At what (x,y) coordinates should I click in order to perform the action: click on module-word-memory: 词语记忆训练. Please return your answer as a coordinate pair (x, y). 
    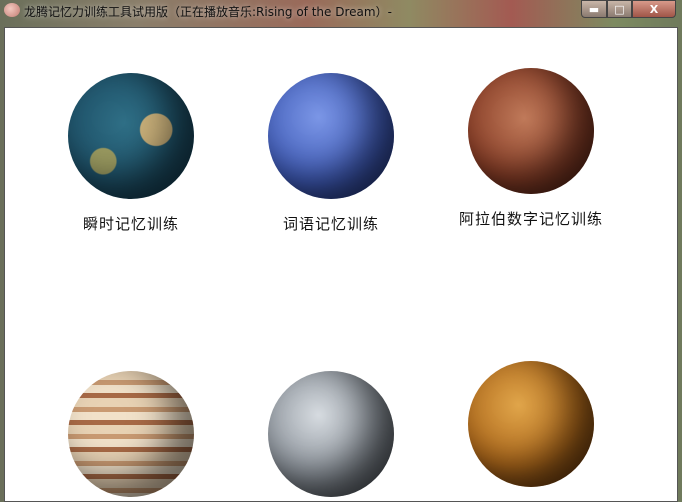
    Looking at the image, I should click on (331, 153).